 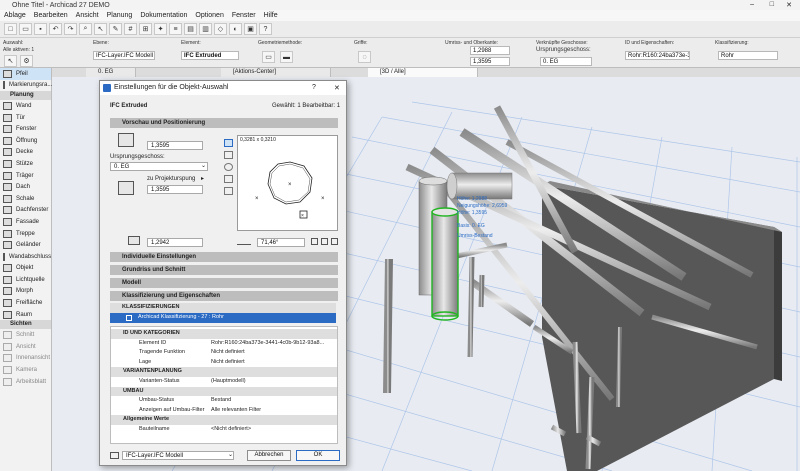 What do you see at coordinates (51, 15) in the screenshot?
I see `menu-bearbeiten: Bearbeiten` at bounding box center [51, 15].